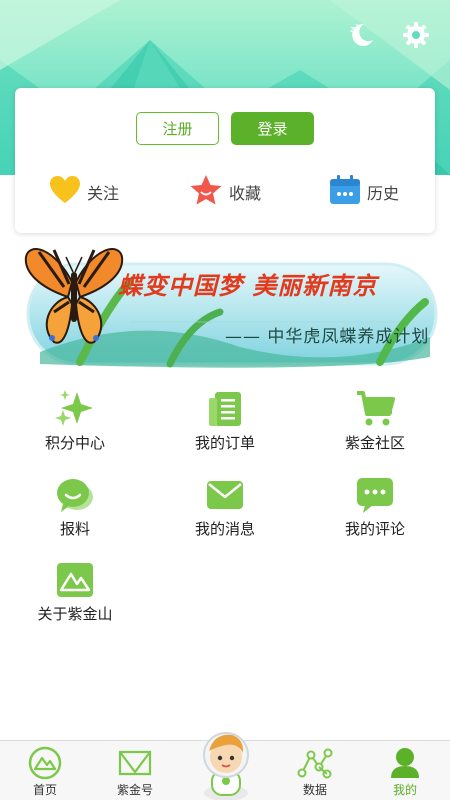 The width and height of the screenshot is (450, 800). Describe the element at coordinates (74, 297) in the screenshot. I see `butterfly-illustration` at that location.